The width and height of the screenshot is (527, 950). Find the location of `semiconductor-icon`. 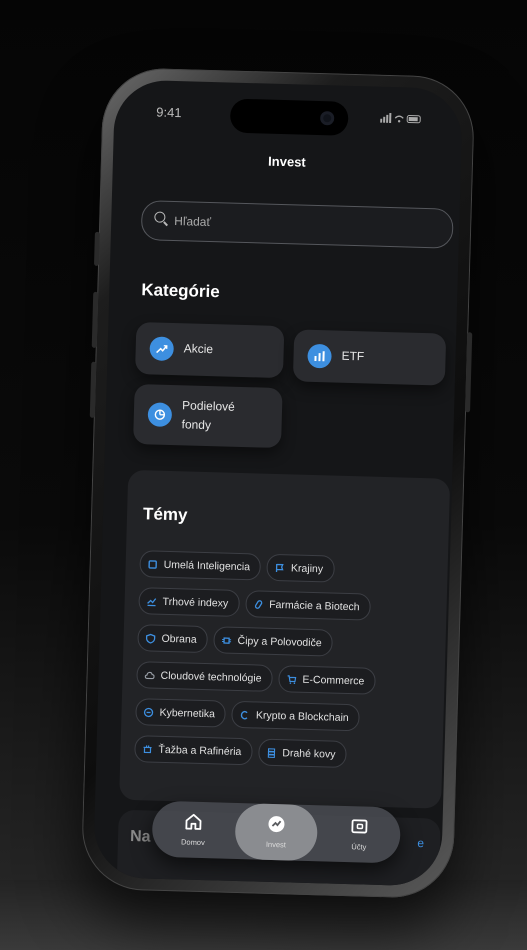

semiconductor-icon is located at coordinates (226, 640).